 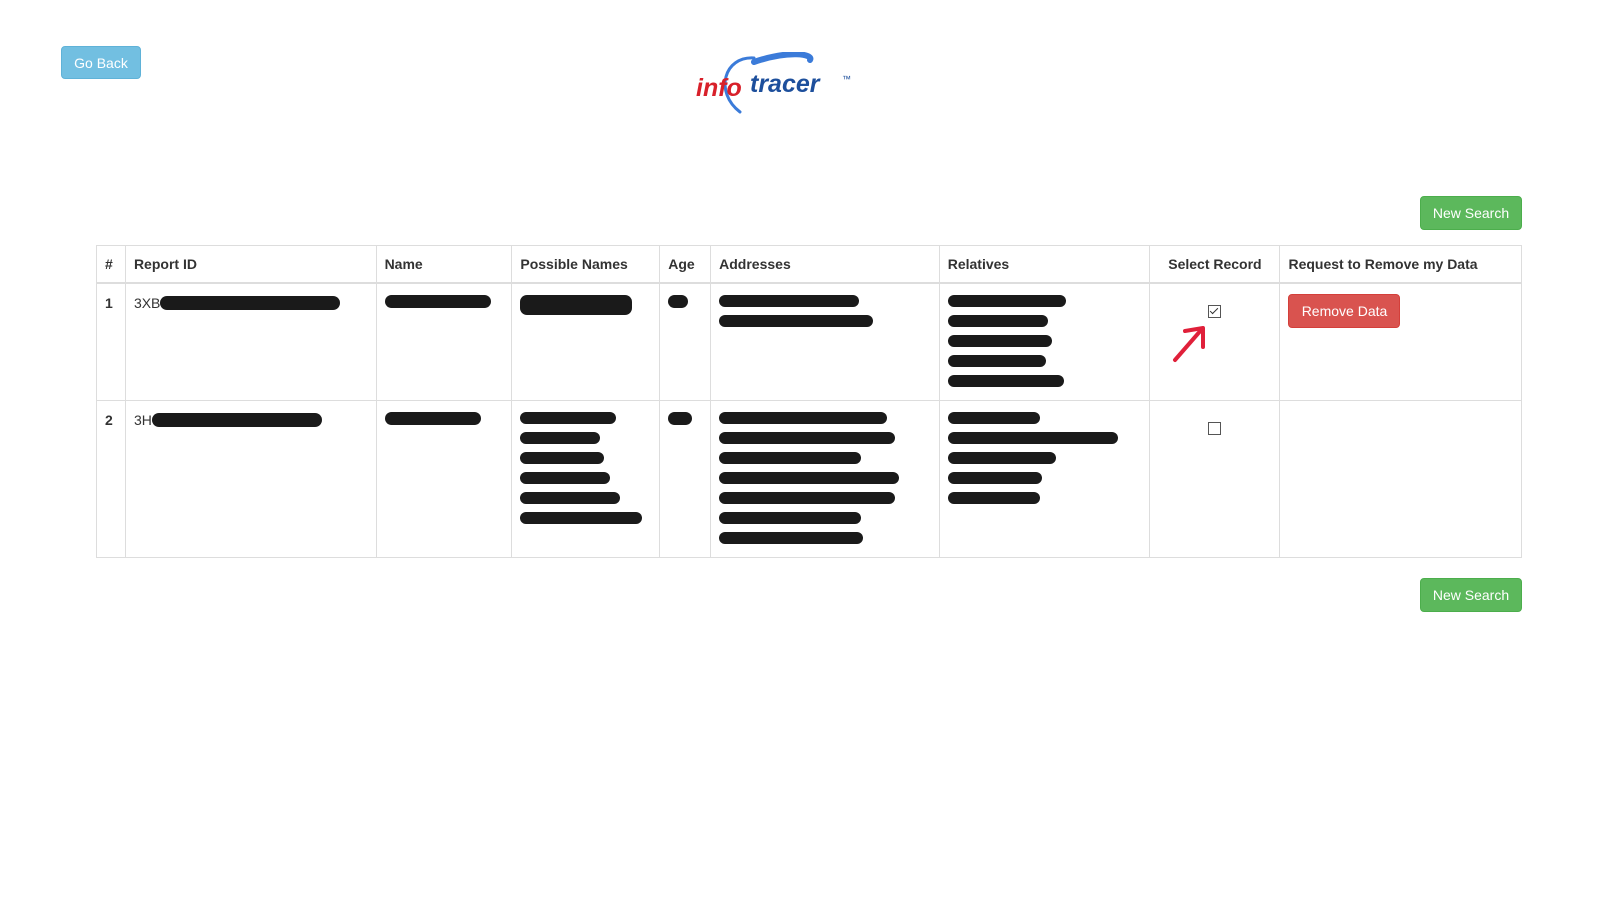 I want to click on remove-request-cell: Remove Data, so click(x=1400, y=341).